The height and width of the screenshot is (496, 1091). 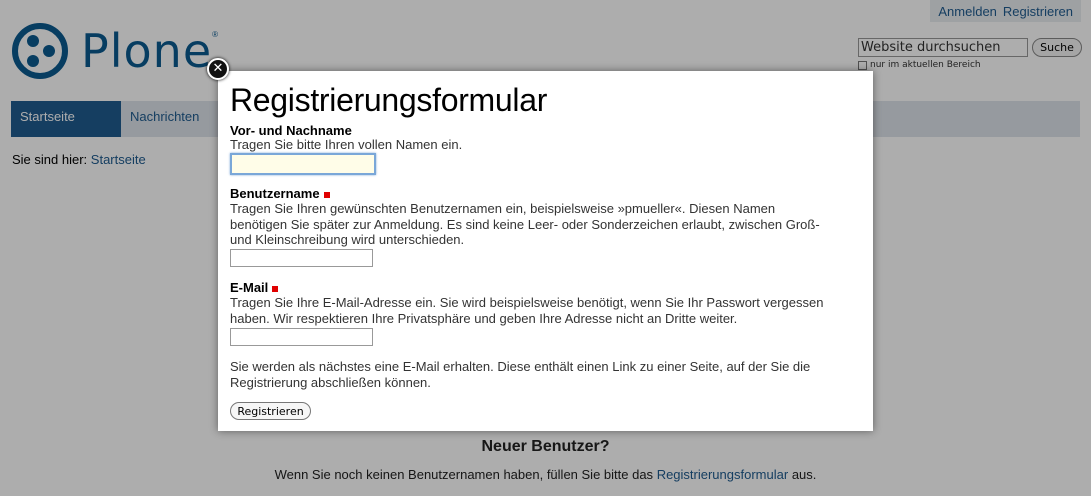 I want to click on username-label: Benutzername, so click(x=280, y=193).